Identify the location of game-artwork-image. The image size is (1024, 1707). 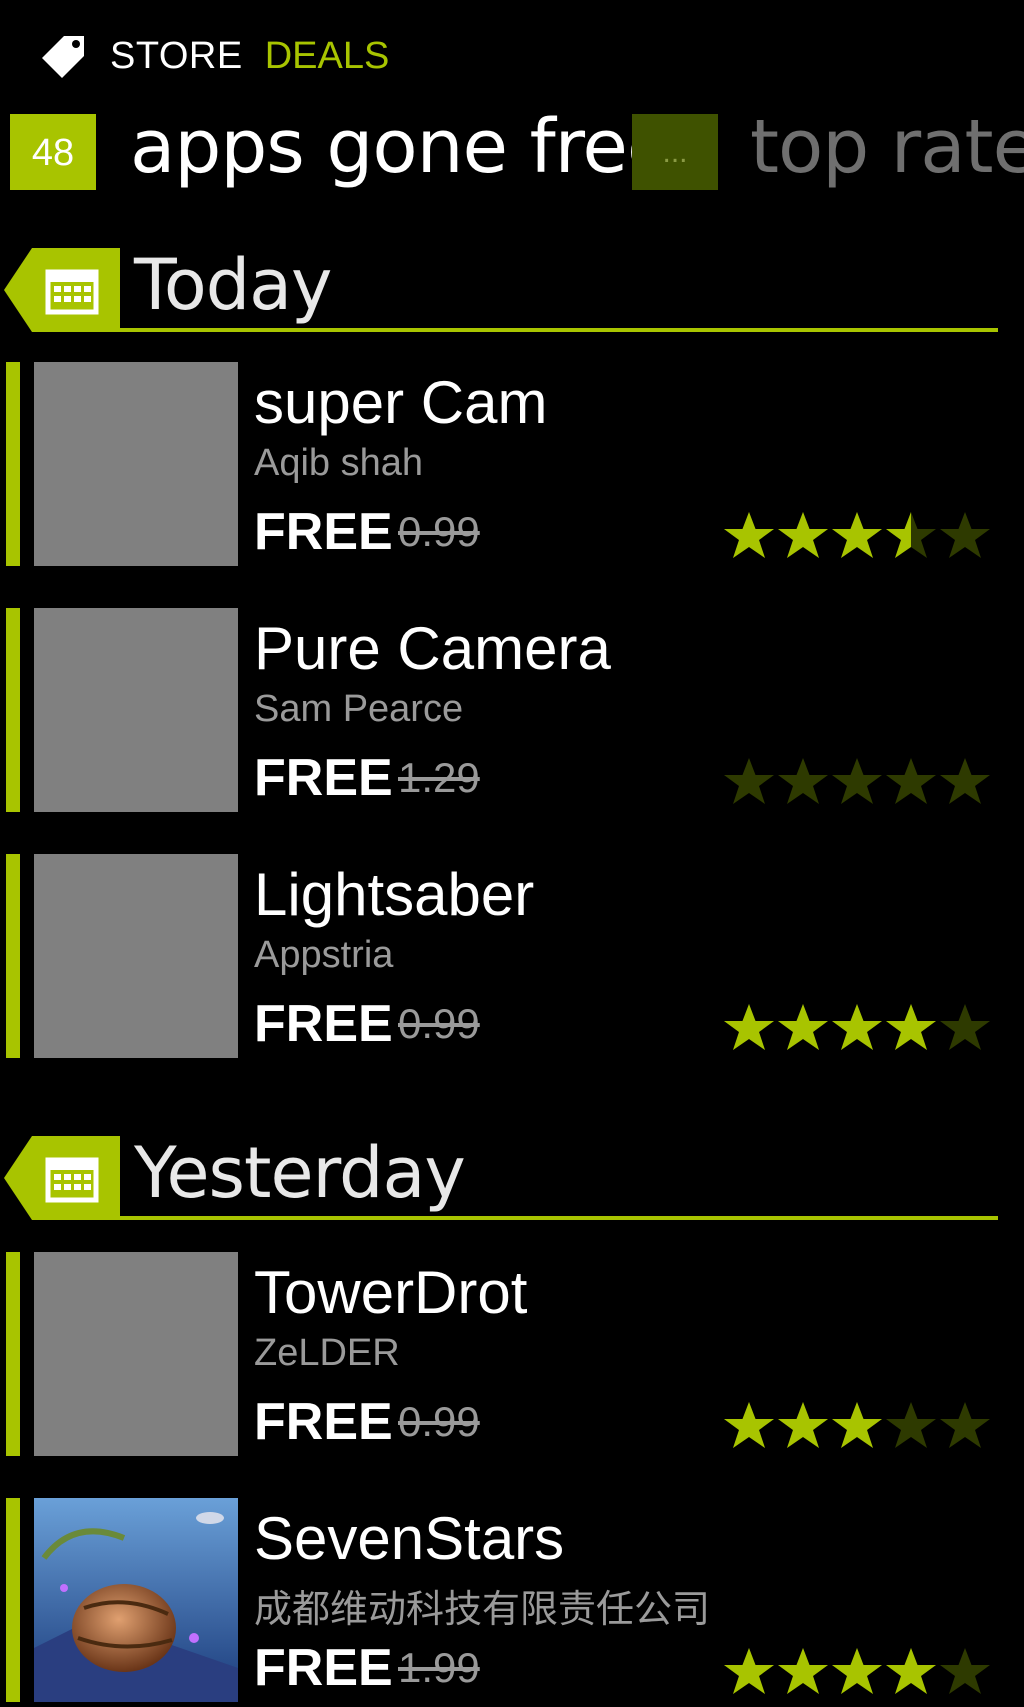
(136, 1600).